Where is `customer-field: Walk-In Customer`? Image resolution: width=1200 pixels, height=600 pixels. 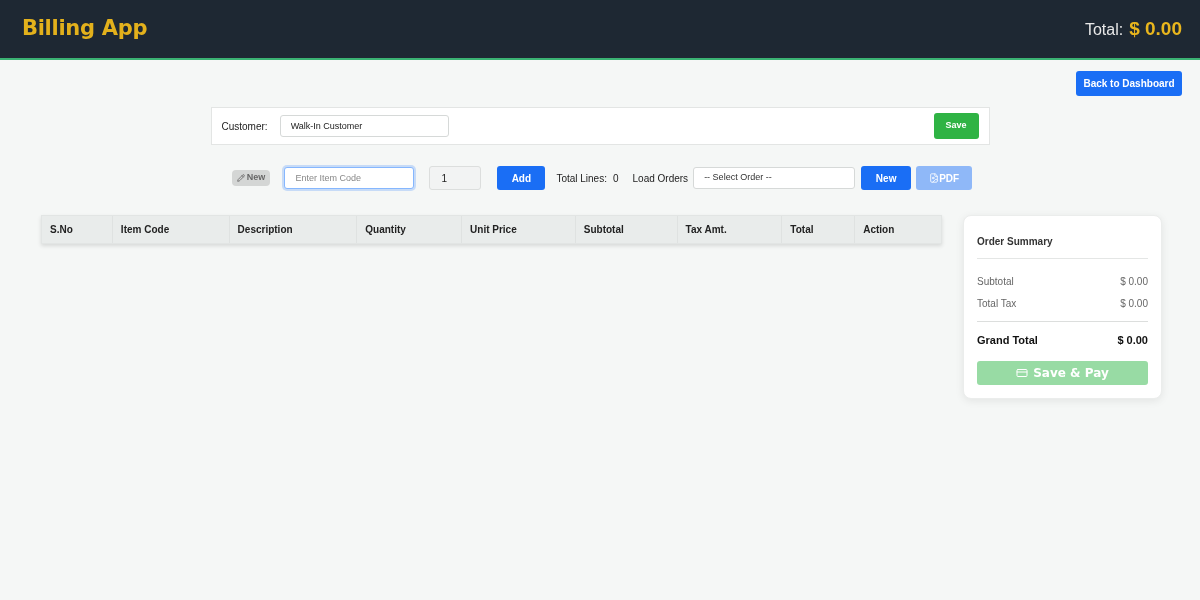 customer-field: Walk-In Customer is located at coordinates (364, 126).